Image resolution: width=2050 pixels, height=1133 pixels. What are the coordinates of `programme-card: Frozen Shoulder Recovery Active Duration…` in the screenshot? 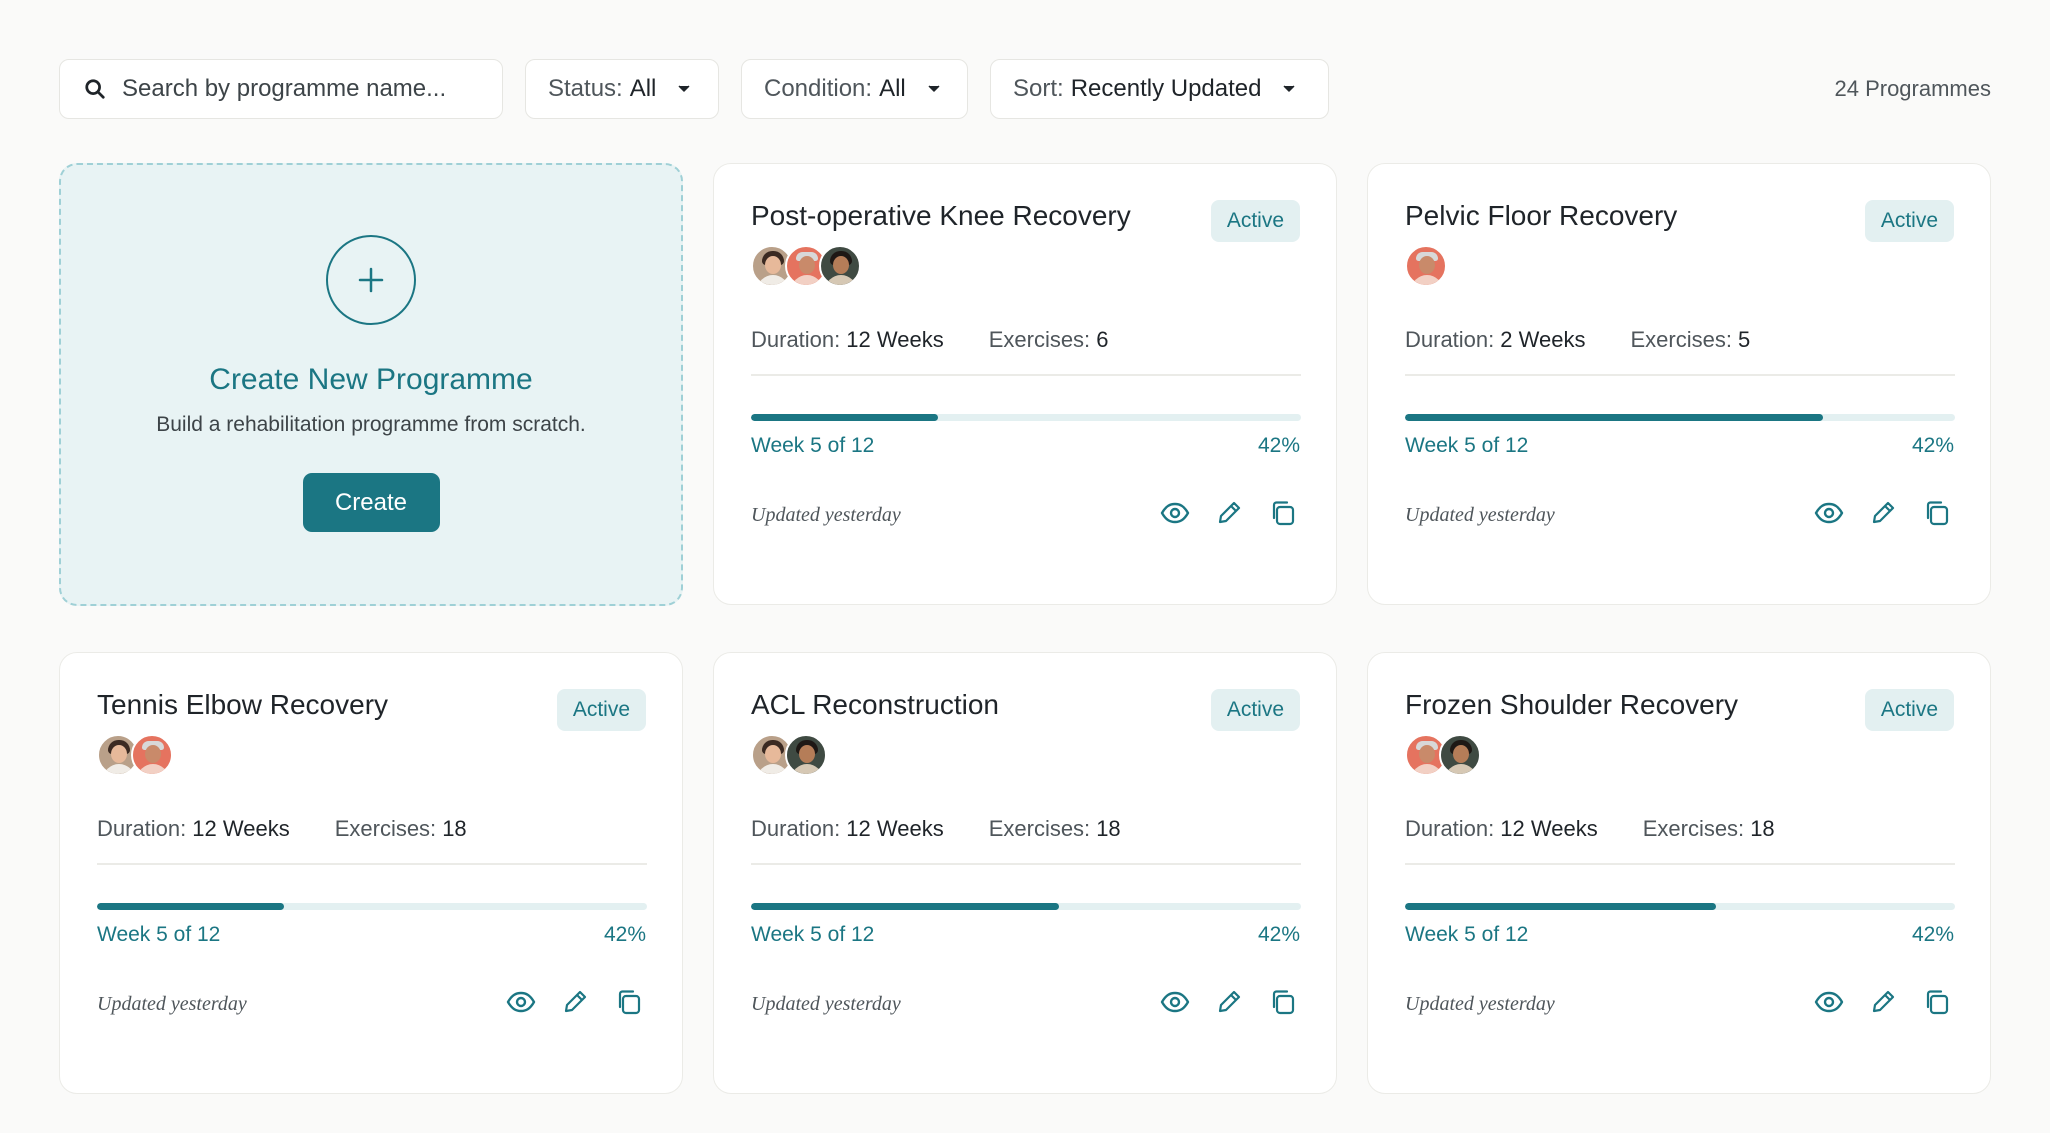 It's located at (1679, 873).